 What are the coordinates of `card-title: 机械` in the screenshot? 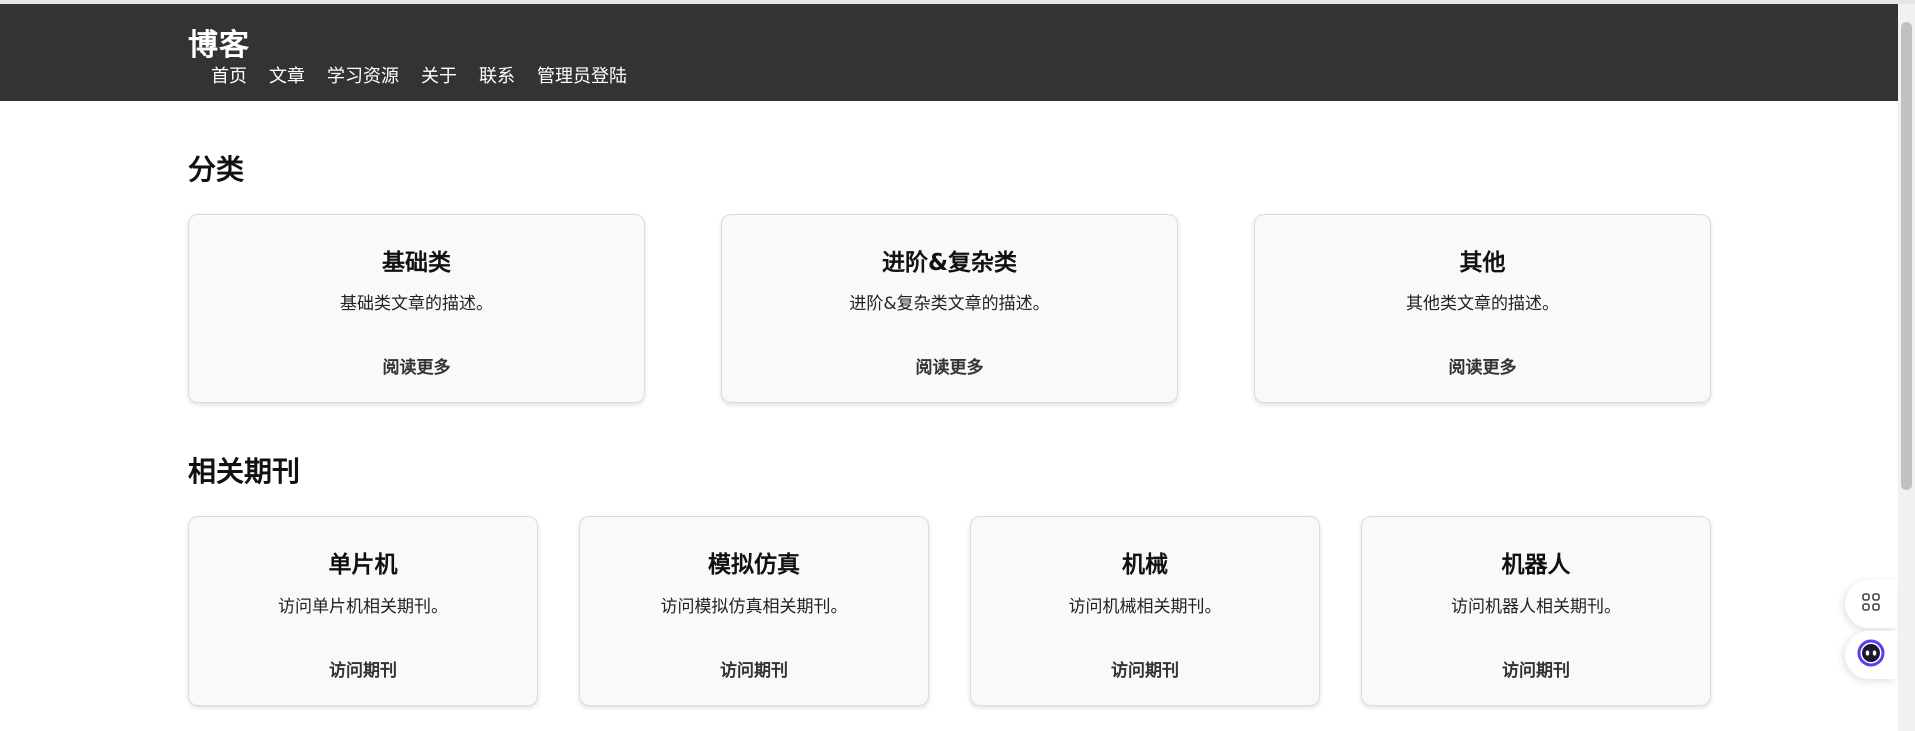 It's located at (1145, 565).